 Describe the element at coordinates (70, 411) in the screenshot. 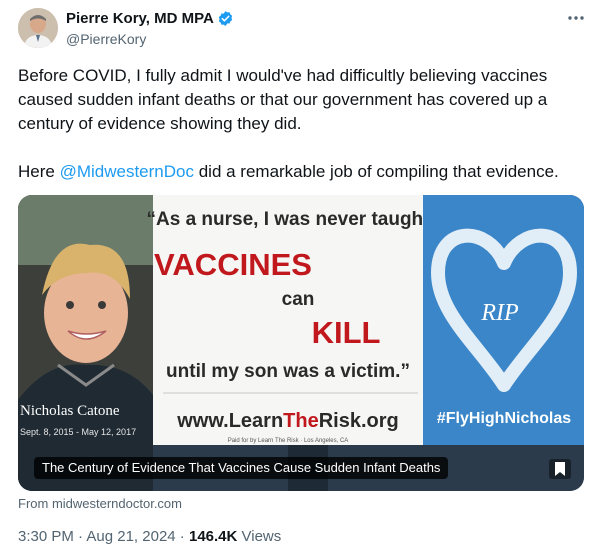

I see `billboard-name: Nicholas Catone` at that location.